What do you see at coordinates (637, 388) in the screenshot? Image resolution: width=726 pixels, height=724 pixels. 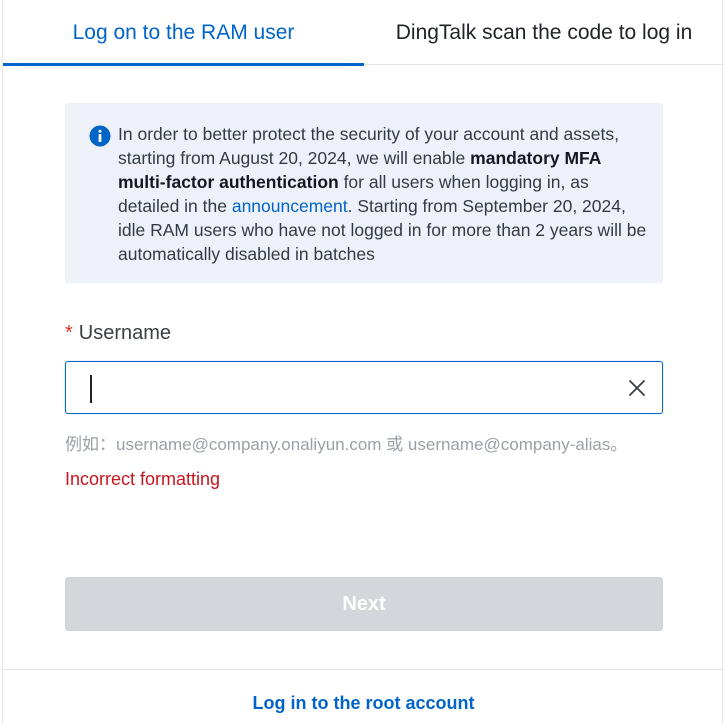 I see `clear-icon` at bounding box center [637, 388].